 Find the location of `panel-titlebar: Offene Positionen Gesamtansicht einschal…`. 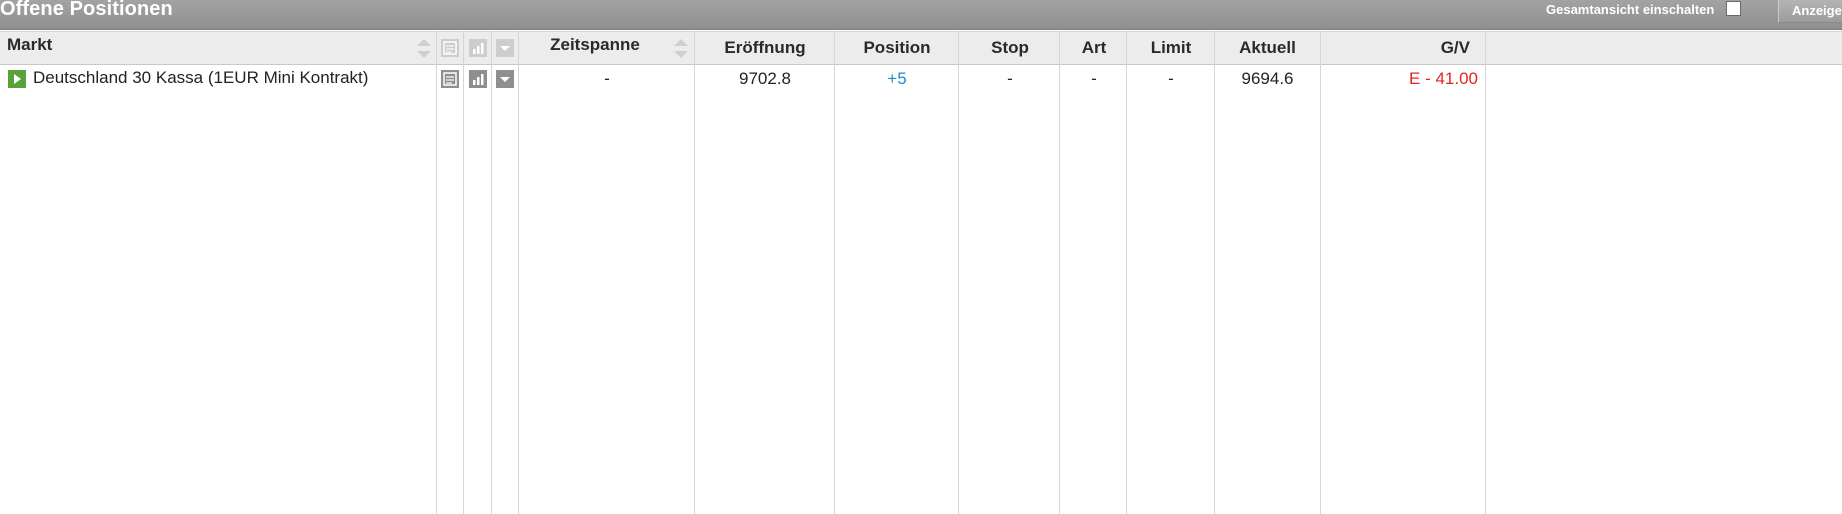

panel-titlebar: Offene Positionen Gesamtansicht einschal… is located at coordinates (921, 15).